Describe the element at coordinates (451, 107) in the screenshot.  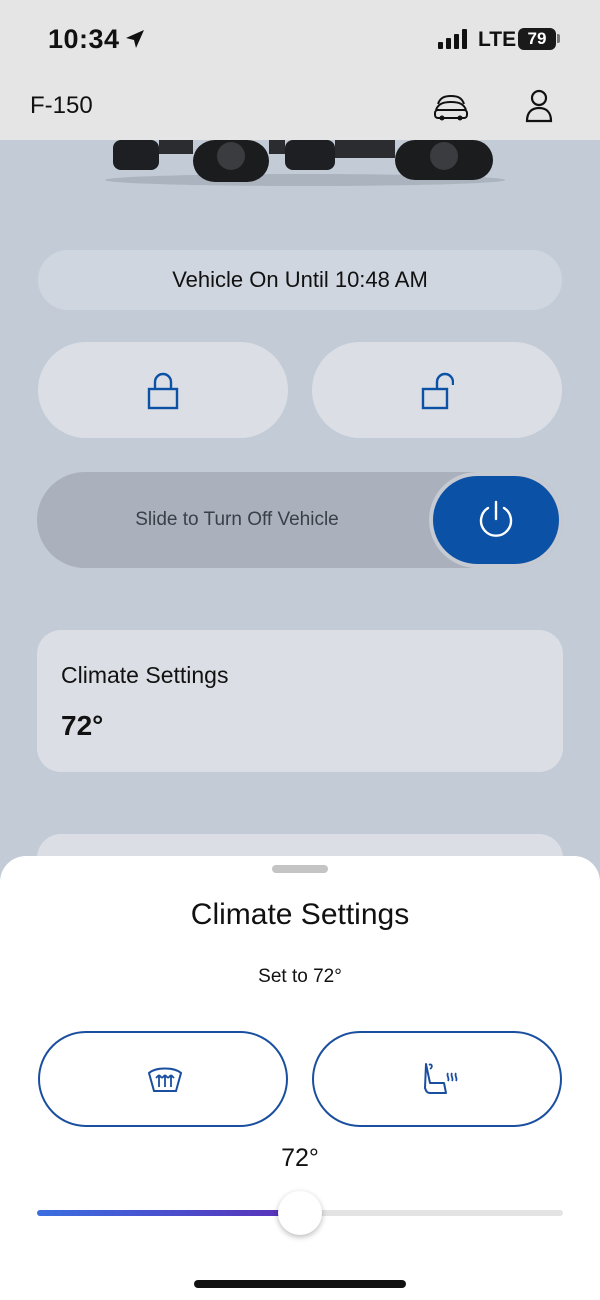
I see `car-switch-icon` at that location.